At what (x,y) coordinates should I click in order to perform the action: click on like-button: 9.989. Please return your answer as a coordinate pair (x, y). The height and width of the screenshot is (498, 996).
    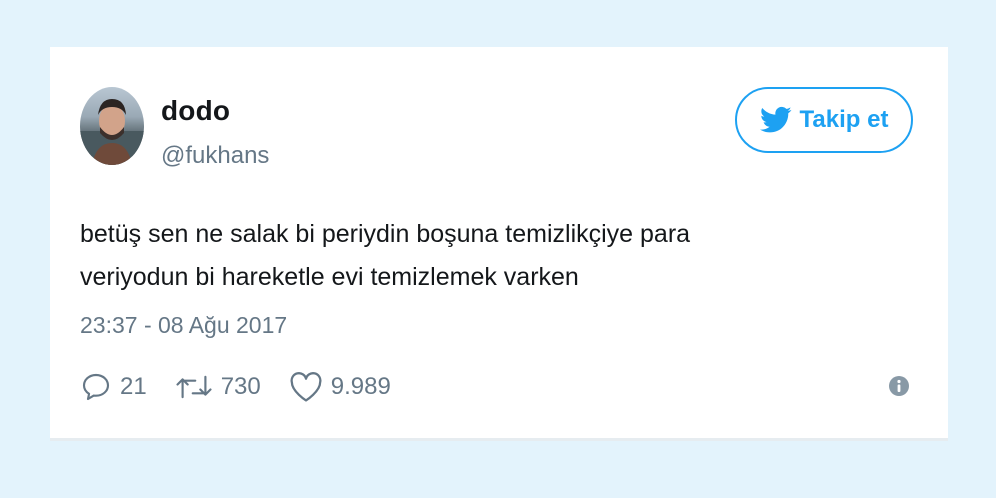
    Looking at the image, I should click on (340, 387).